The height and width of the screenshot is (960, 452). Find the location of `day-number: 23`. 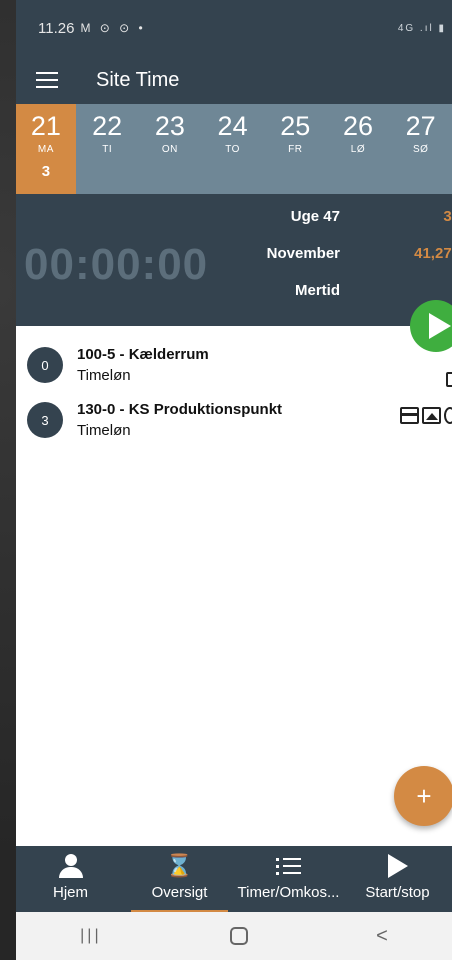

day-number: 23 is located at coordinates (169, 126).